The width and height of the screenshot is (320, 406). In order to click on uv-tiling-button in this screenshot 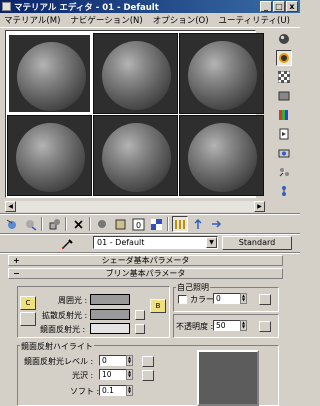, I will do `click(284, 96)`.